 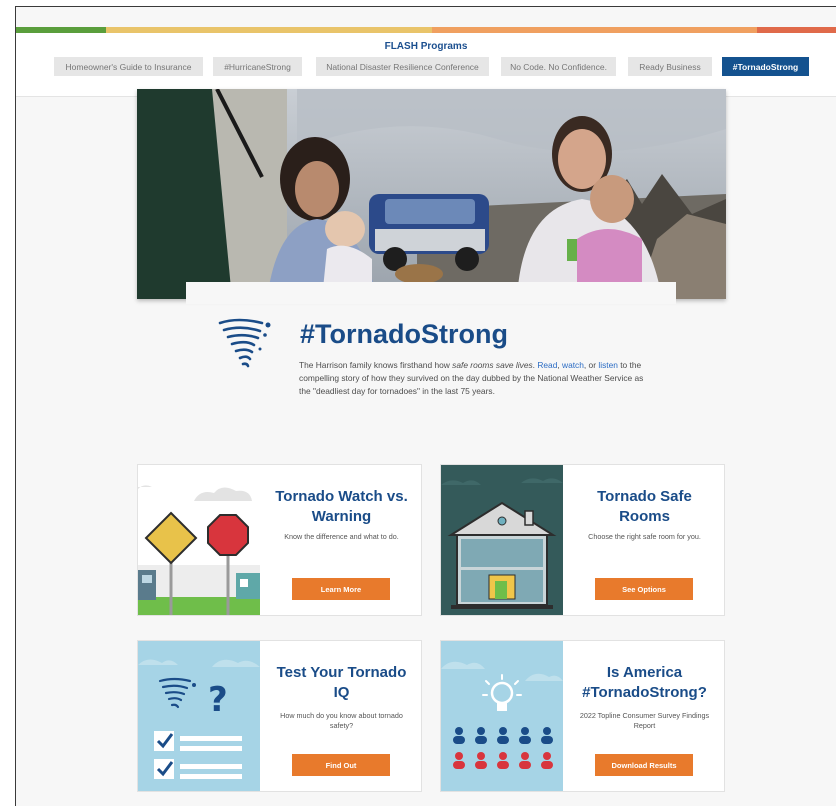 What do you see at coordinates (376, 365) in the screenshot?
I see `intro-text: The Harrison family knows firsthand how` at bounding box center [376, 365].